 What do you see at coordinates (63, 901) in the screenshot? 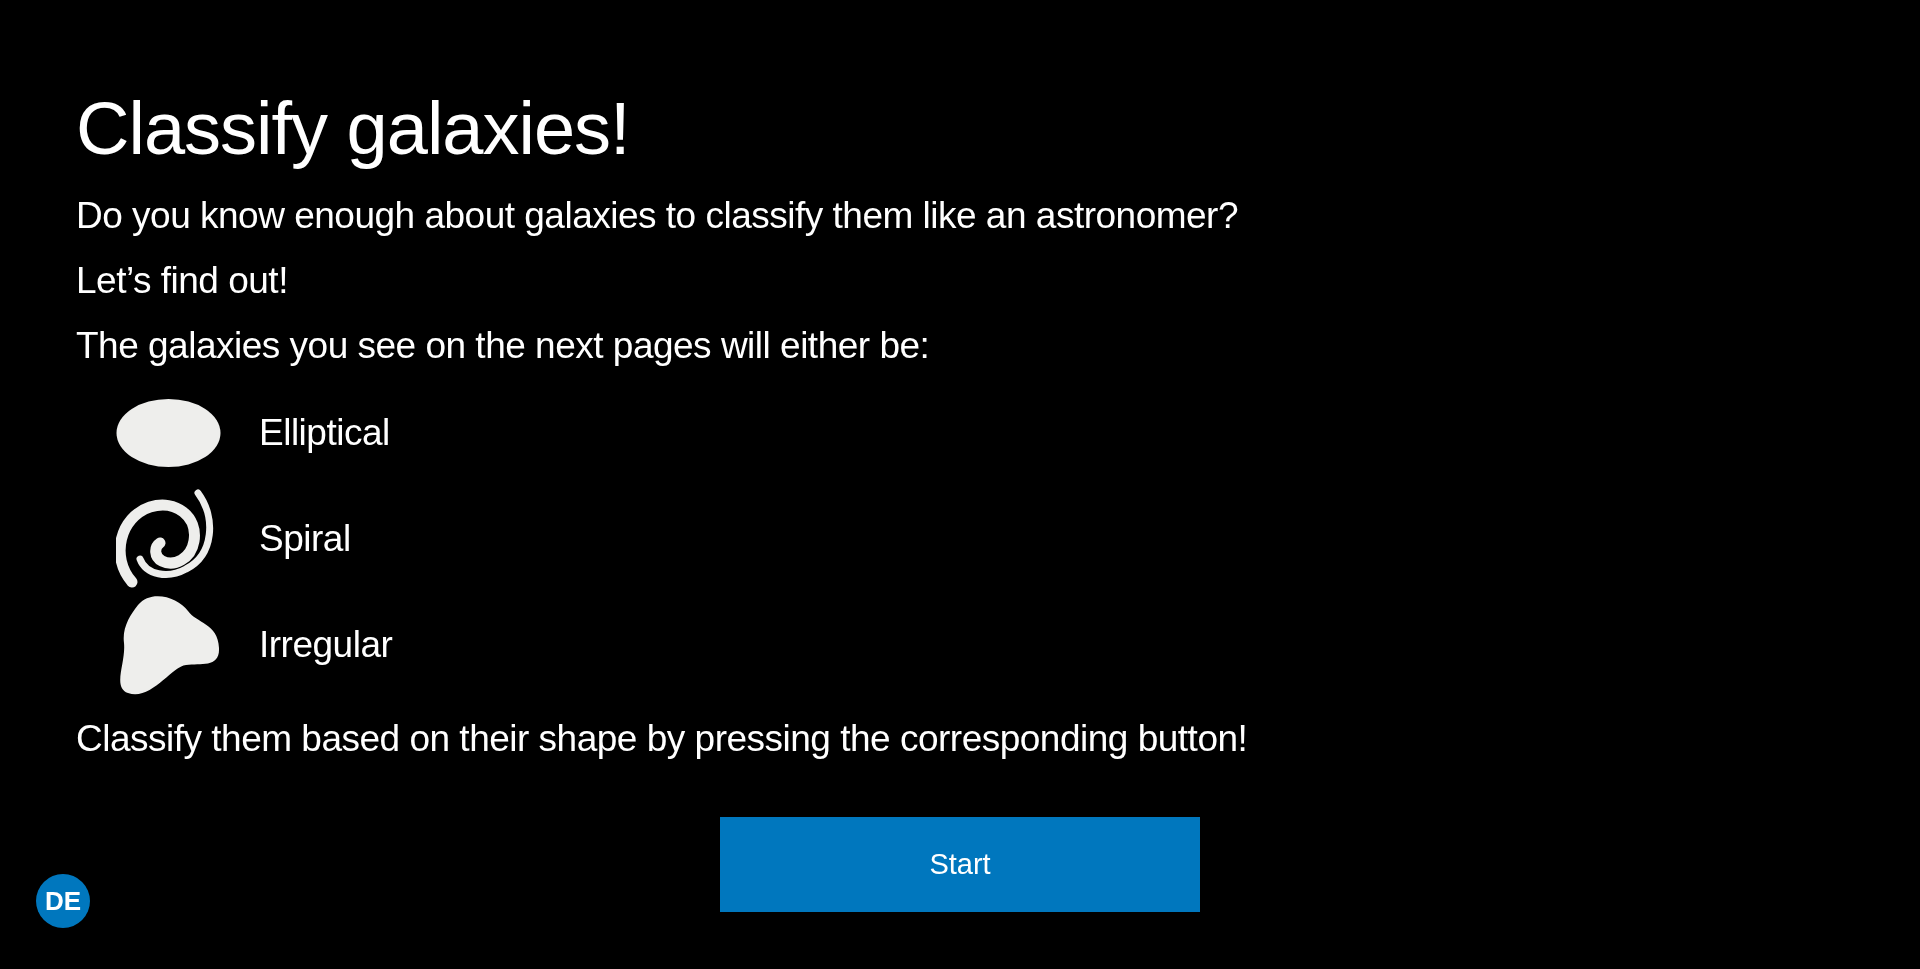
I see `language-button: DE` at bounding box center [63, 901].